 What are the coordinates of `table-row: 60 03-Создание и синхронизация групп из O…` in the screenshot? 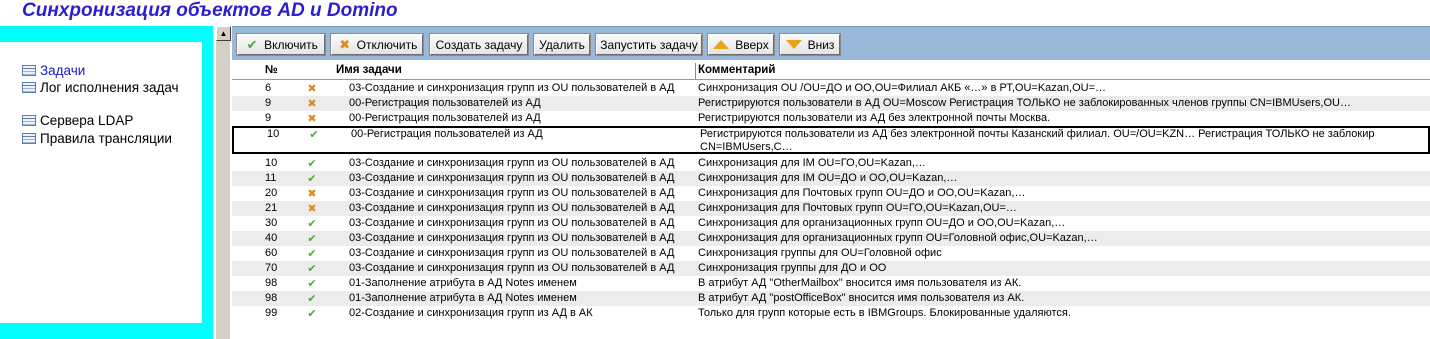 It's located at (831, 253).